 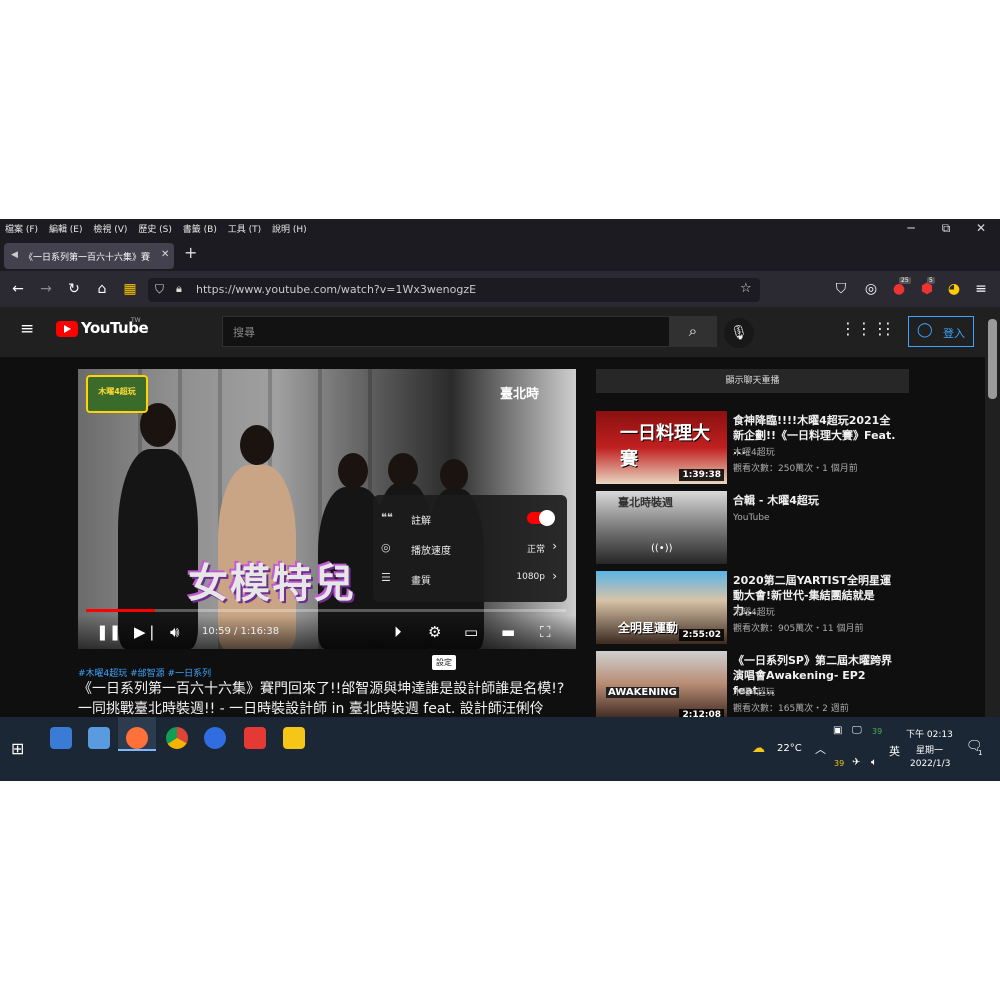 What do you see at coordinates (701, 475) in the screenshot?
I see `video-duration: 1:39:38` at bounding box center [701, 475].